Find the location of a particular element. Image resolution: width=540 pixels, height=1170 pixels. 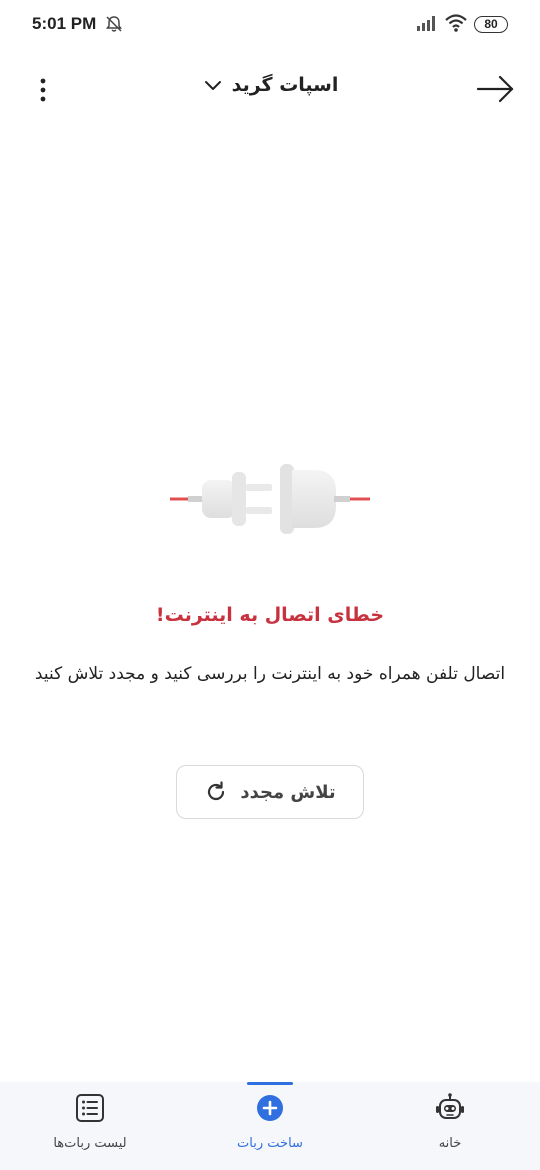

retry-label: تلاش مجدد is located at coordinates (288, 792).